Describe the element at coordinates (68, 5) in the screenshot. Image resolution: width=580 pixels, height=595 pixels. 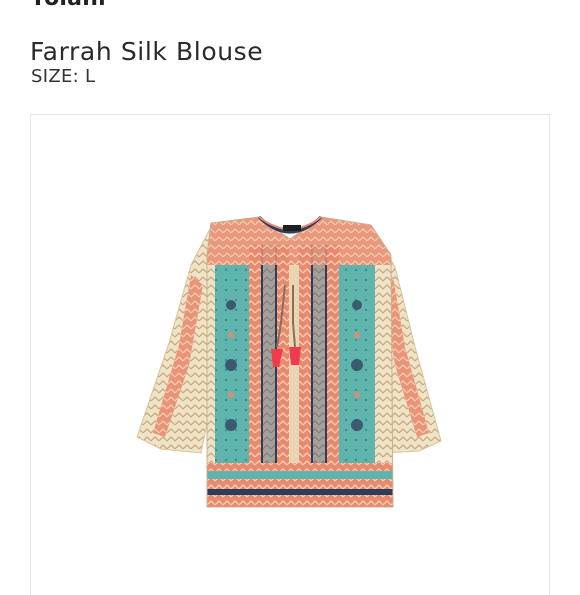
I see `brand-name: Yolani` at that location.